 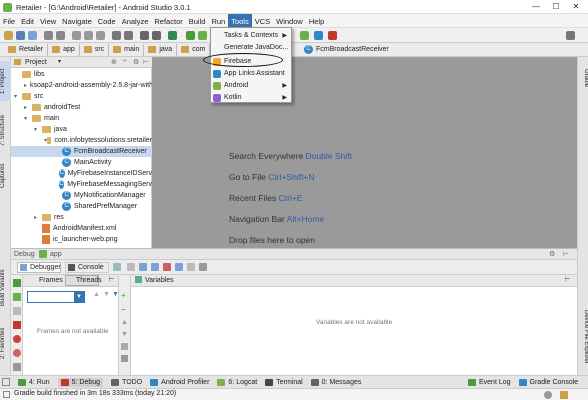 What do you see at coordinates (262, 20) in the screenshot?
I see `menu-vcs: VCS` at bounding box center [262, 20].